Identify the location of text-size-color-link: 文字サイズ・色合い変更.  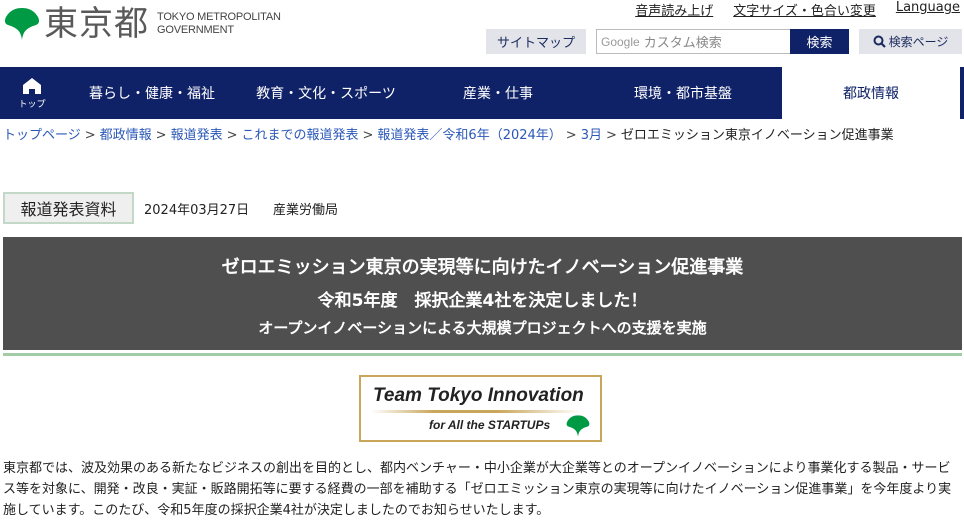
(804, 9).